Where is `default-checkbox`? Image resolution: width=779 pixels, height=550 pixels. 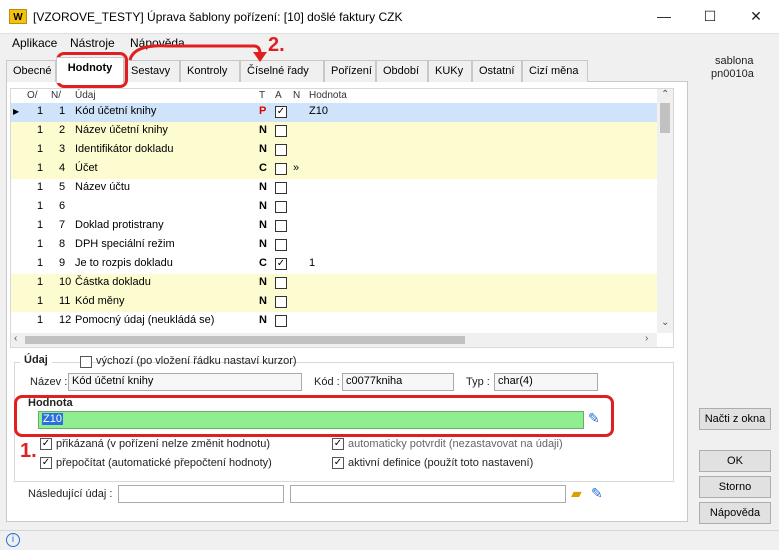
default-checkbox is located at coordinates (86, 362).